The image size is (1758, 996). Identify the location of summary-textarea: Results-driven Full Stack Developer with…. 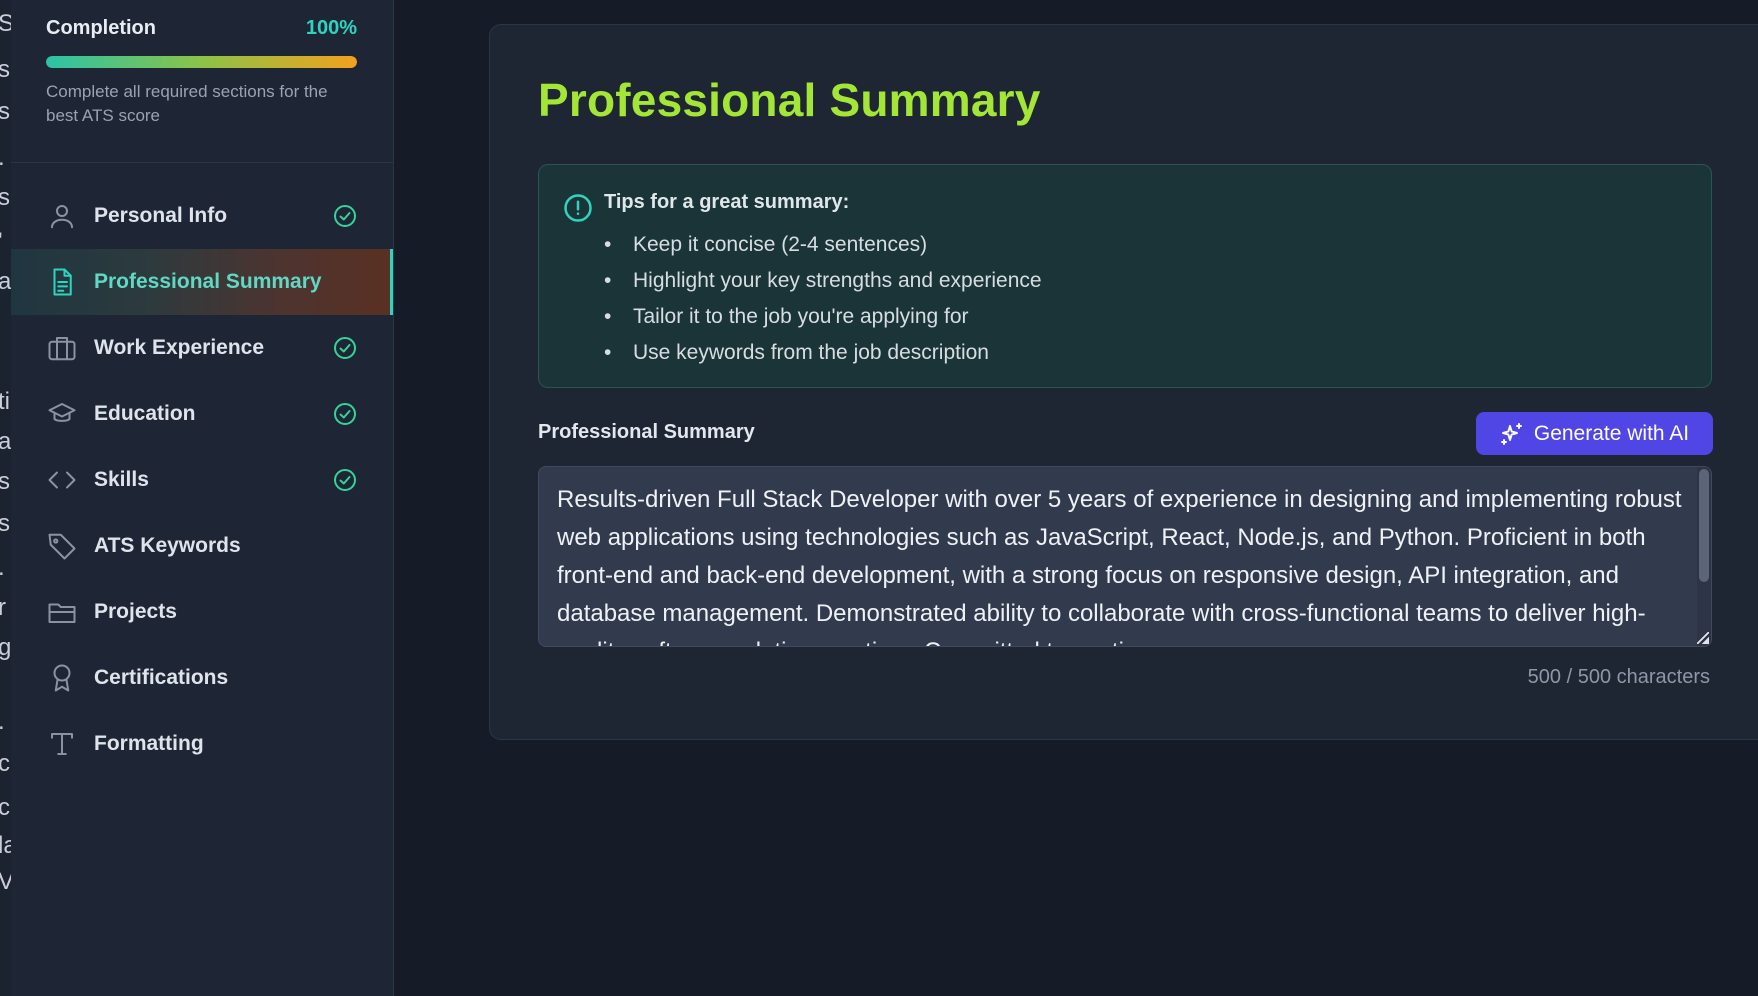
(1125, 556).